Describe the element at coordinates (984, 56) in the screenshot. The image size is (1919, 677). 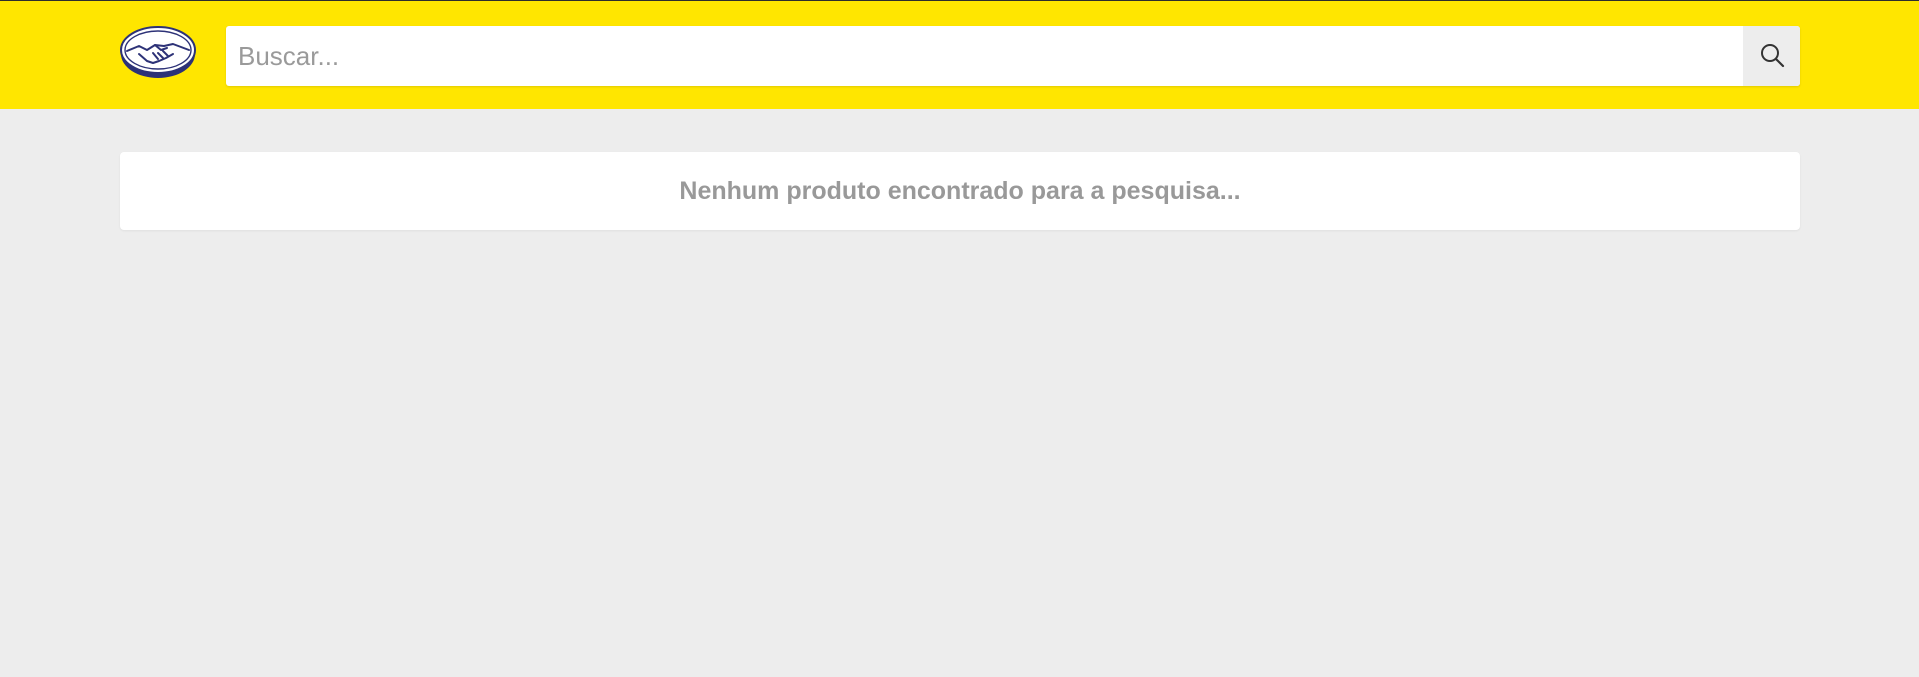
I see `search-input` at that location.